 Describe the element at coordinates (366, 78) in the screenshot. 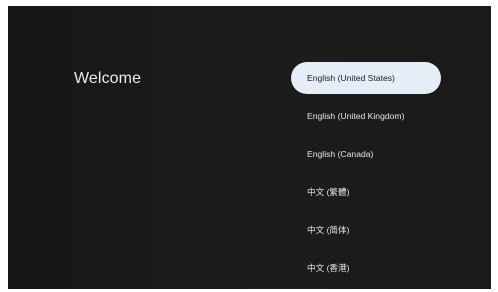

I see `language-option-en-us: English (United States)` at that location.